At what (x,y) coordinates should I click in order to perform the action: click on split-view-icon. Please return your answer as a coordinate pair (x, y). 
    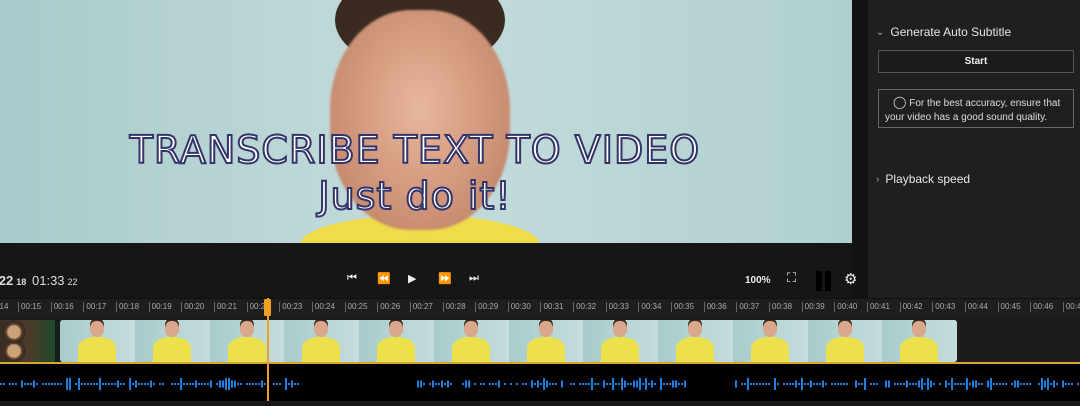
    Looking at the image, I should click on (823, 281).